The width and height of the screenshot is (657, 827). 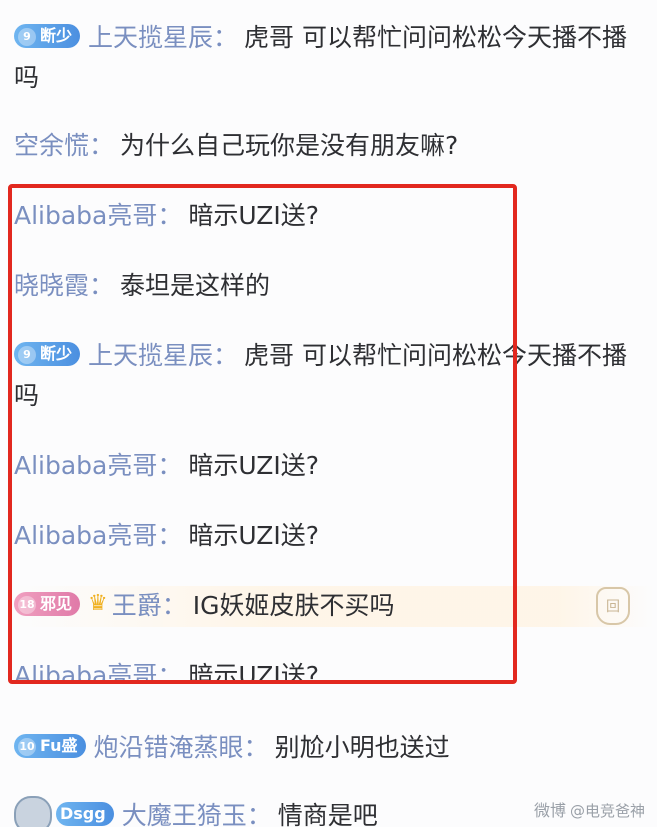 What do you see at coordinates (51, 145) in the screenshot?
I see `username: 空余慌` at bounding box center [51, 145].